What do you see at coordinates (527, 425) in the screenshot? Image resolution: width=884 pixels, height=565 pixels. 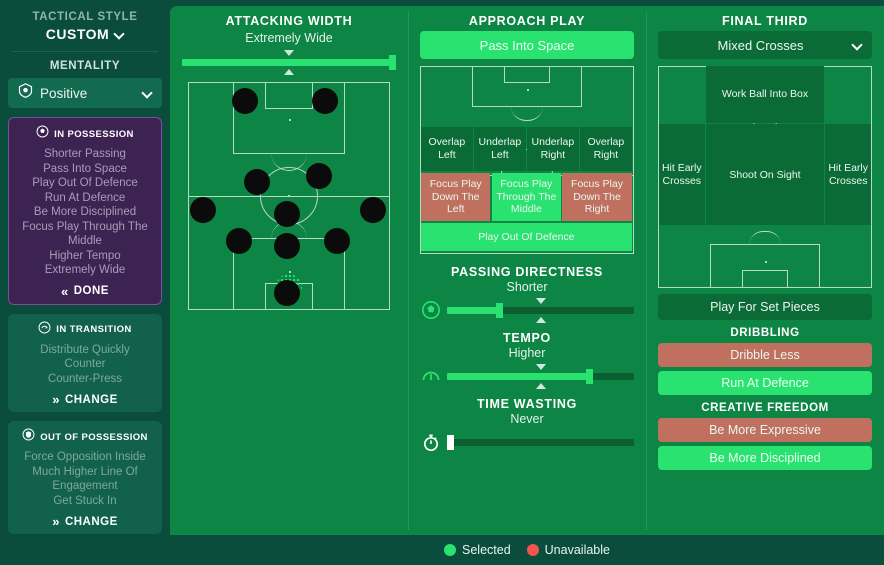 I see `slider-group: TIME WASTING Never` at bounding box center [527, 425].